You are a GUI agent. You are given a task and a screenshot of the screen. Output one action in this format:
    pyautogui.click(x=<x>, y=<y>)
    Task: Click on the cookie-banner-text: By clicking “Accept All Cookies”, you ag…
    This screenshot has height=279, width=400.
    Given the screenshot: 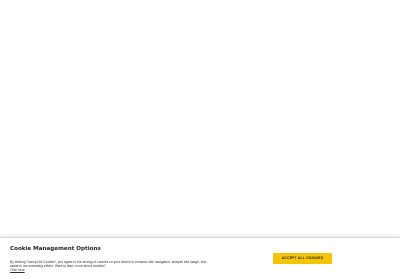 What is the action you would take?
    pyautogui.click(x=110, y=266)
    